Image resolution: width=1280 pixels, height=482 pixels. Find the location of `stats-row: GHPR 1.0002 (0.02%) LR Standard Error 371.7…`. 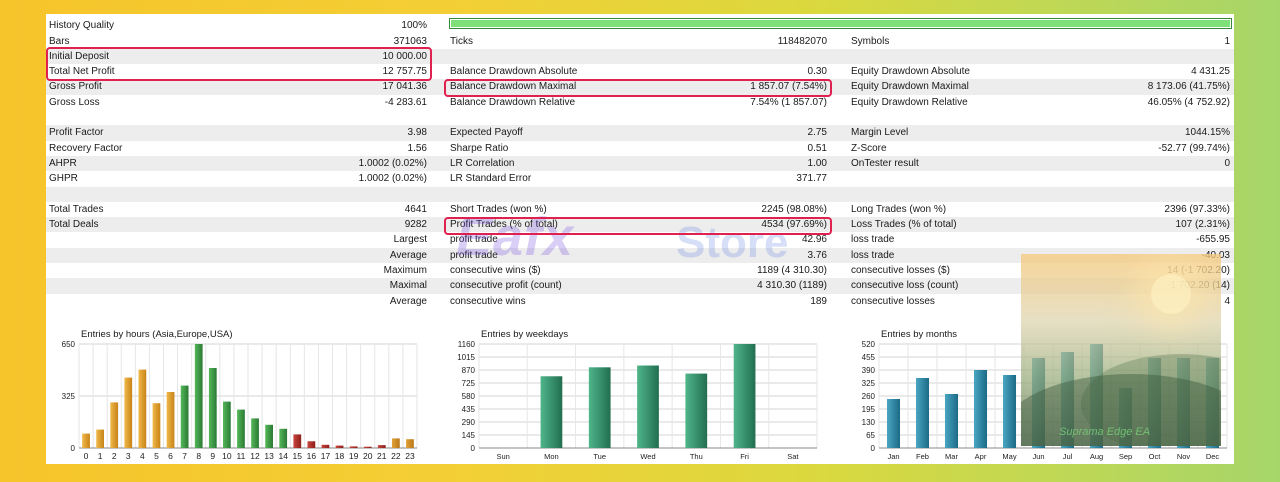

stats-row: GHPR 1.0002 (0.02%) LR Standard Error 371.7… is located at coordinates (640, 178).